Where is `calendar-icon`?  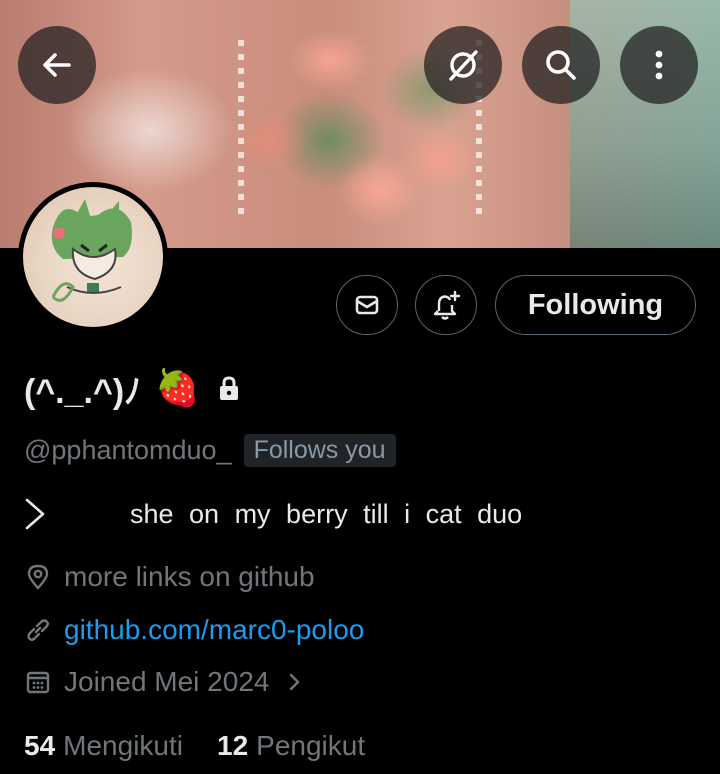 calendar-icon is located at coordinates (38, 682).